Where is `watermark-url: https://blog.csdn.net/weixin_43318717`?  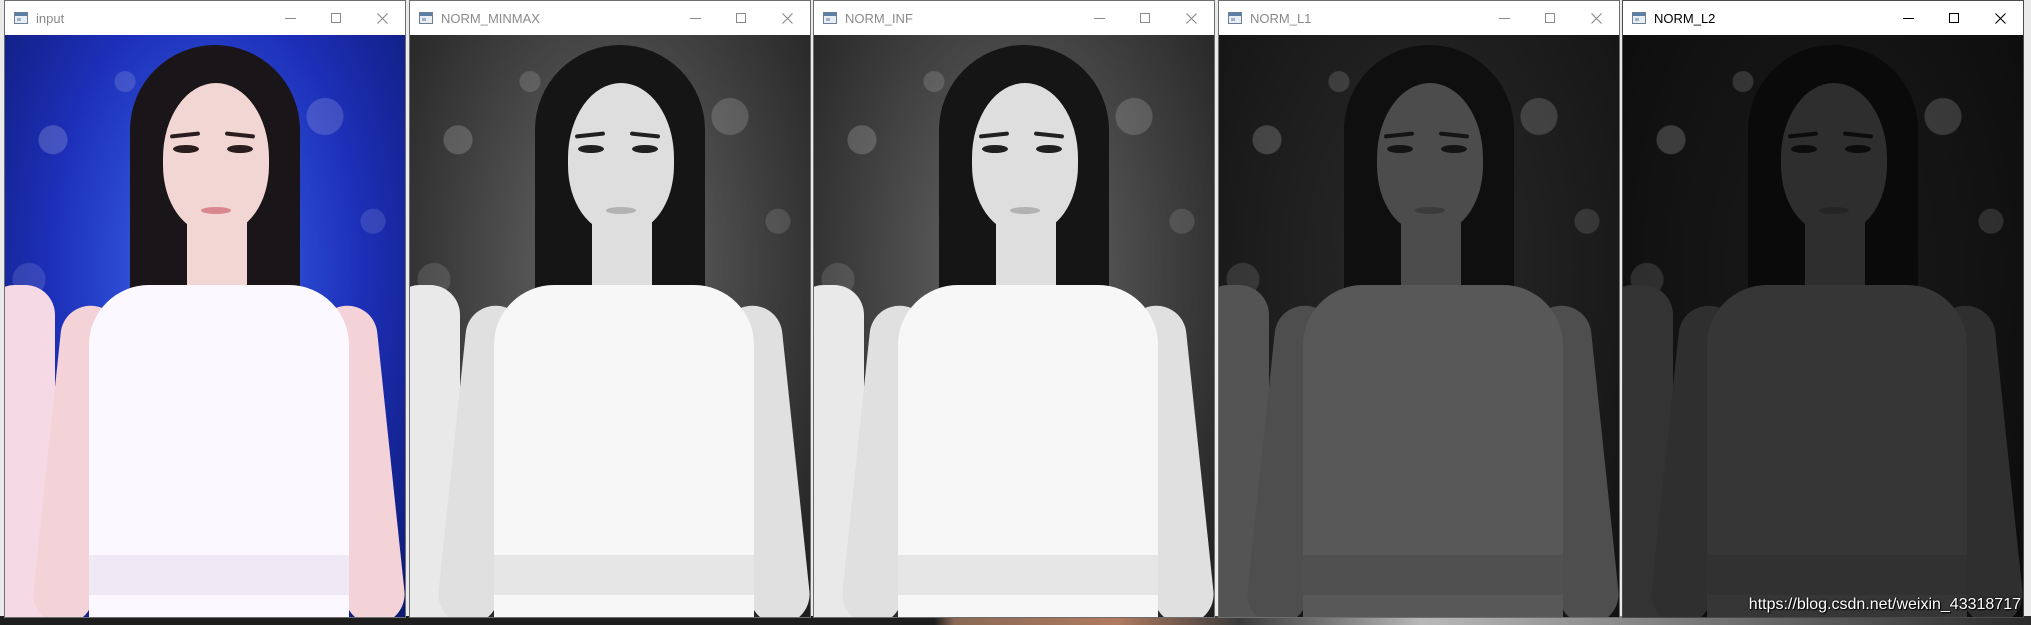 watermark-url: https://blog.csdn.net/weixin_43318717 is located at coordinates (1884, 604).